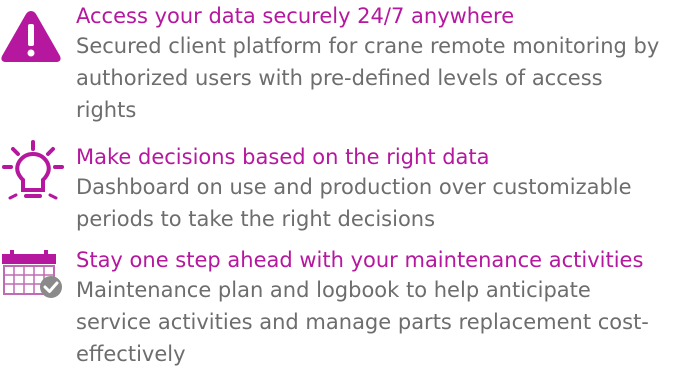 The width and height of the screenshot is (673, 370). I want to click on calendar-check-icon, so click(32, 276).